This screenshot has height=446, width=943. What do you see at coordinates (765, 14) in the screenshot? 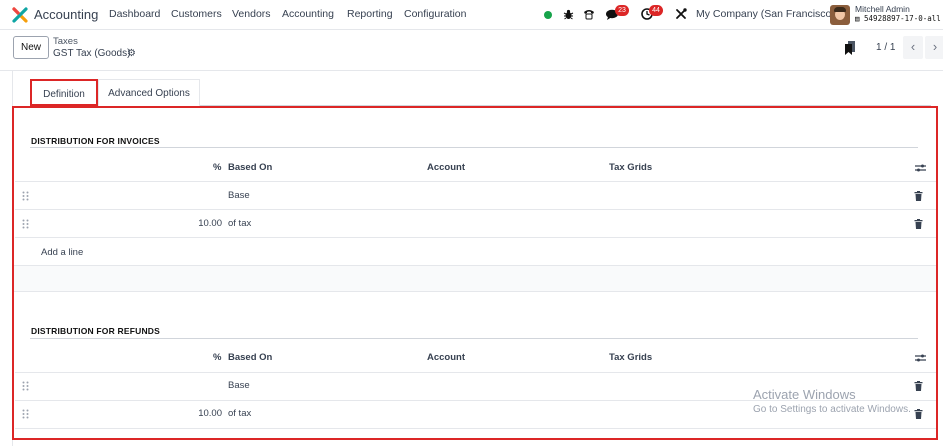
I see `company-switcher: My Company (San Francisco)` at bounding box center [765, 14].